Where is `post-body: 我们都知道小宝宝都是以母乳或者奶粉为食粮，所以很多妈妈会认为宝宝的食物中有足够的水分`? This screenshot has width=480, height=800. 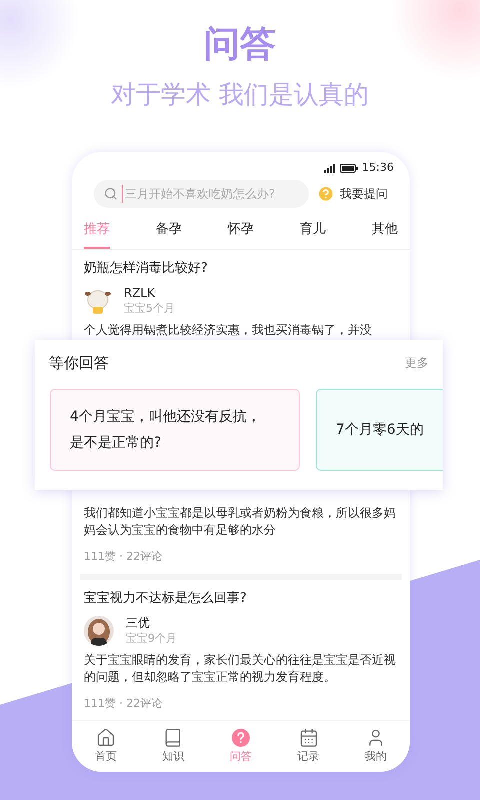 post-body: 我们都知道小宝宝都是以母乳或者奶粉为食粮，所以很多妈妈会认为宝宝的食物中有足够的水分 is located at coordinates (240, 521).